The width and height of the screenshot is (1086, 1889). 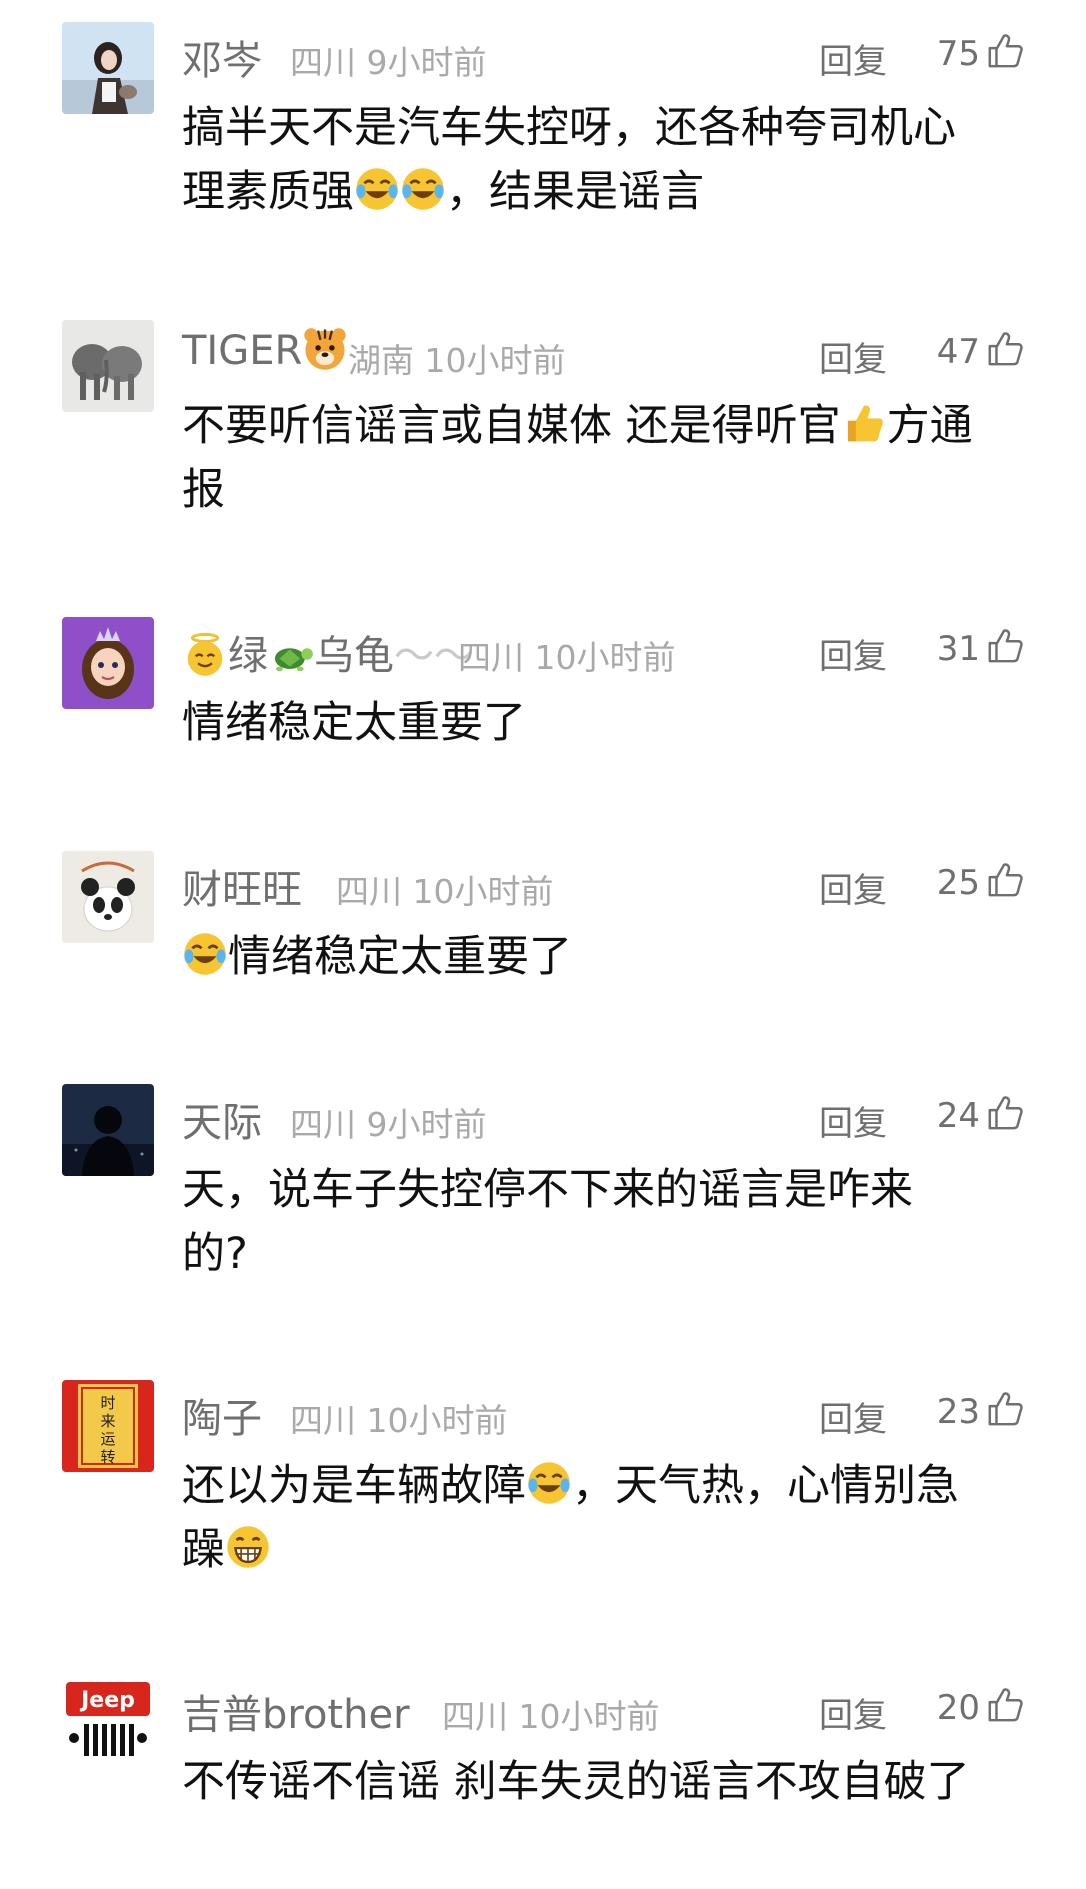 What do you see at coordinates (634, 882) in the screenshot?
I see `comment-meta: 财旺旺 四川 10小时前 回复 25` at bounding box center [634, 882].